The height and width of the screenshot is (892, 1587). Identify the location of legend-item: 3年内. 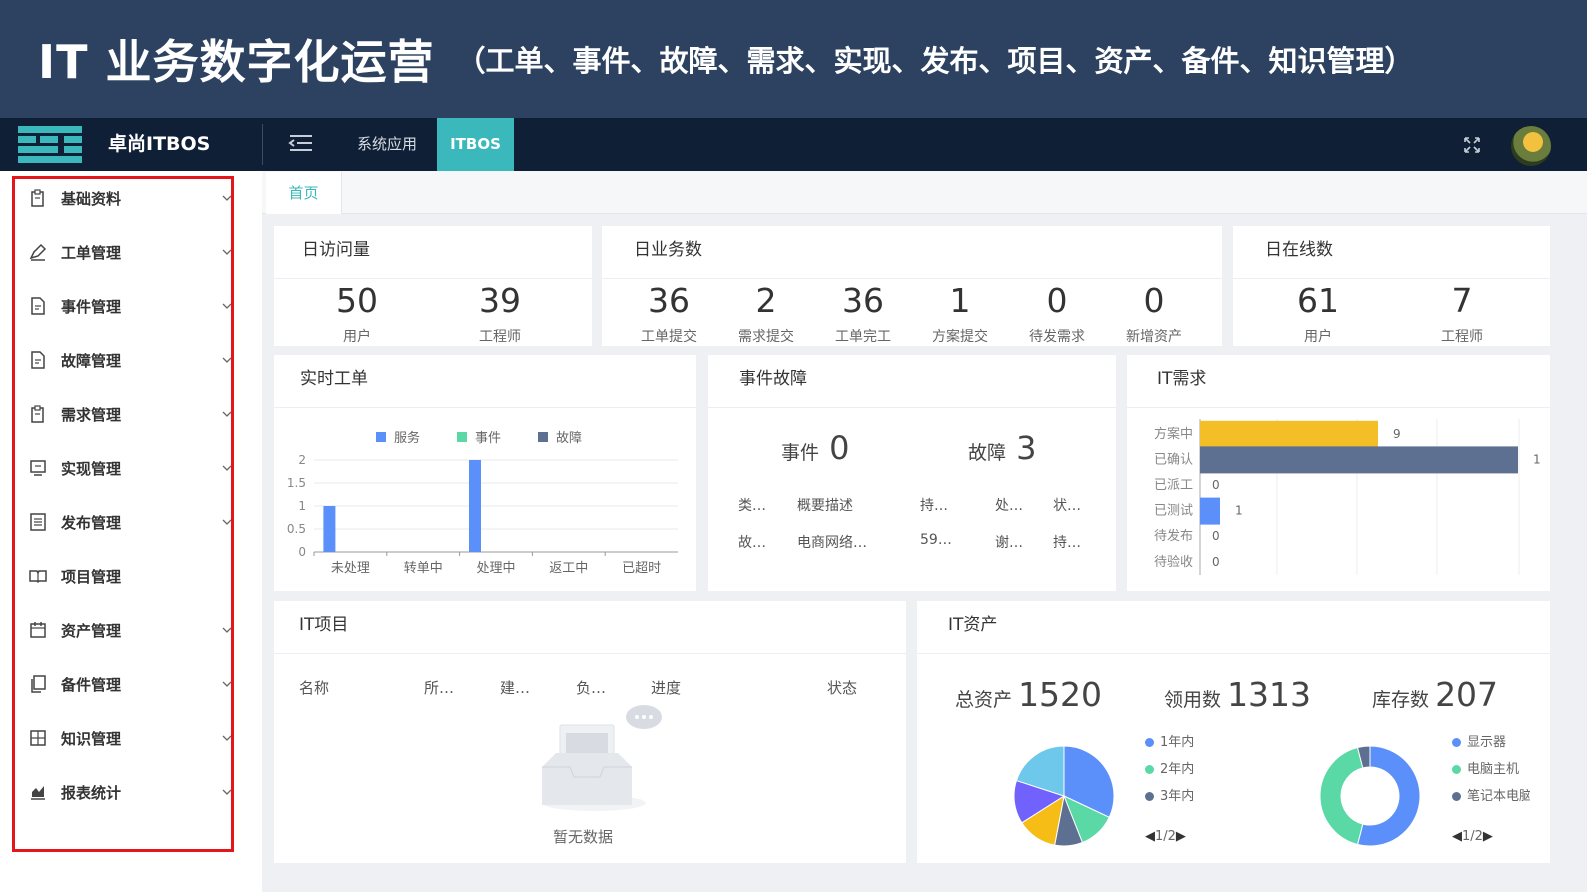
(1191, 796).